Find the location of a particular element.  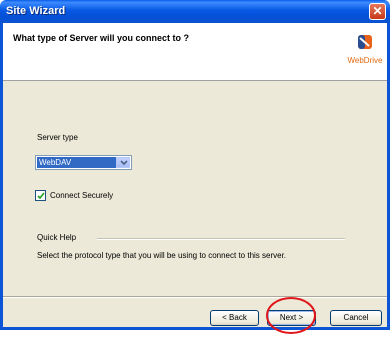

back-button: < Back is located at coordinates (234, 318).